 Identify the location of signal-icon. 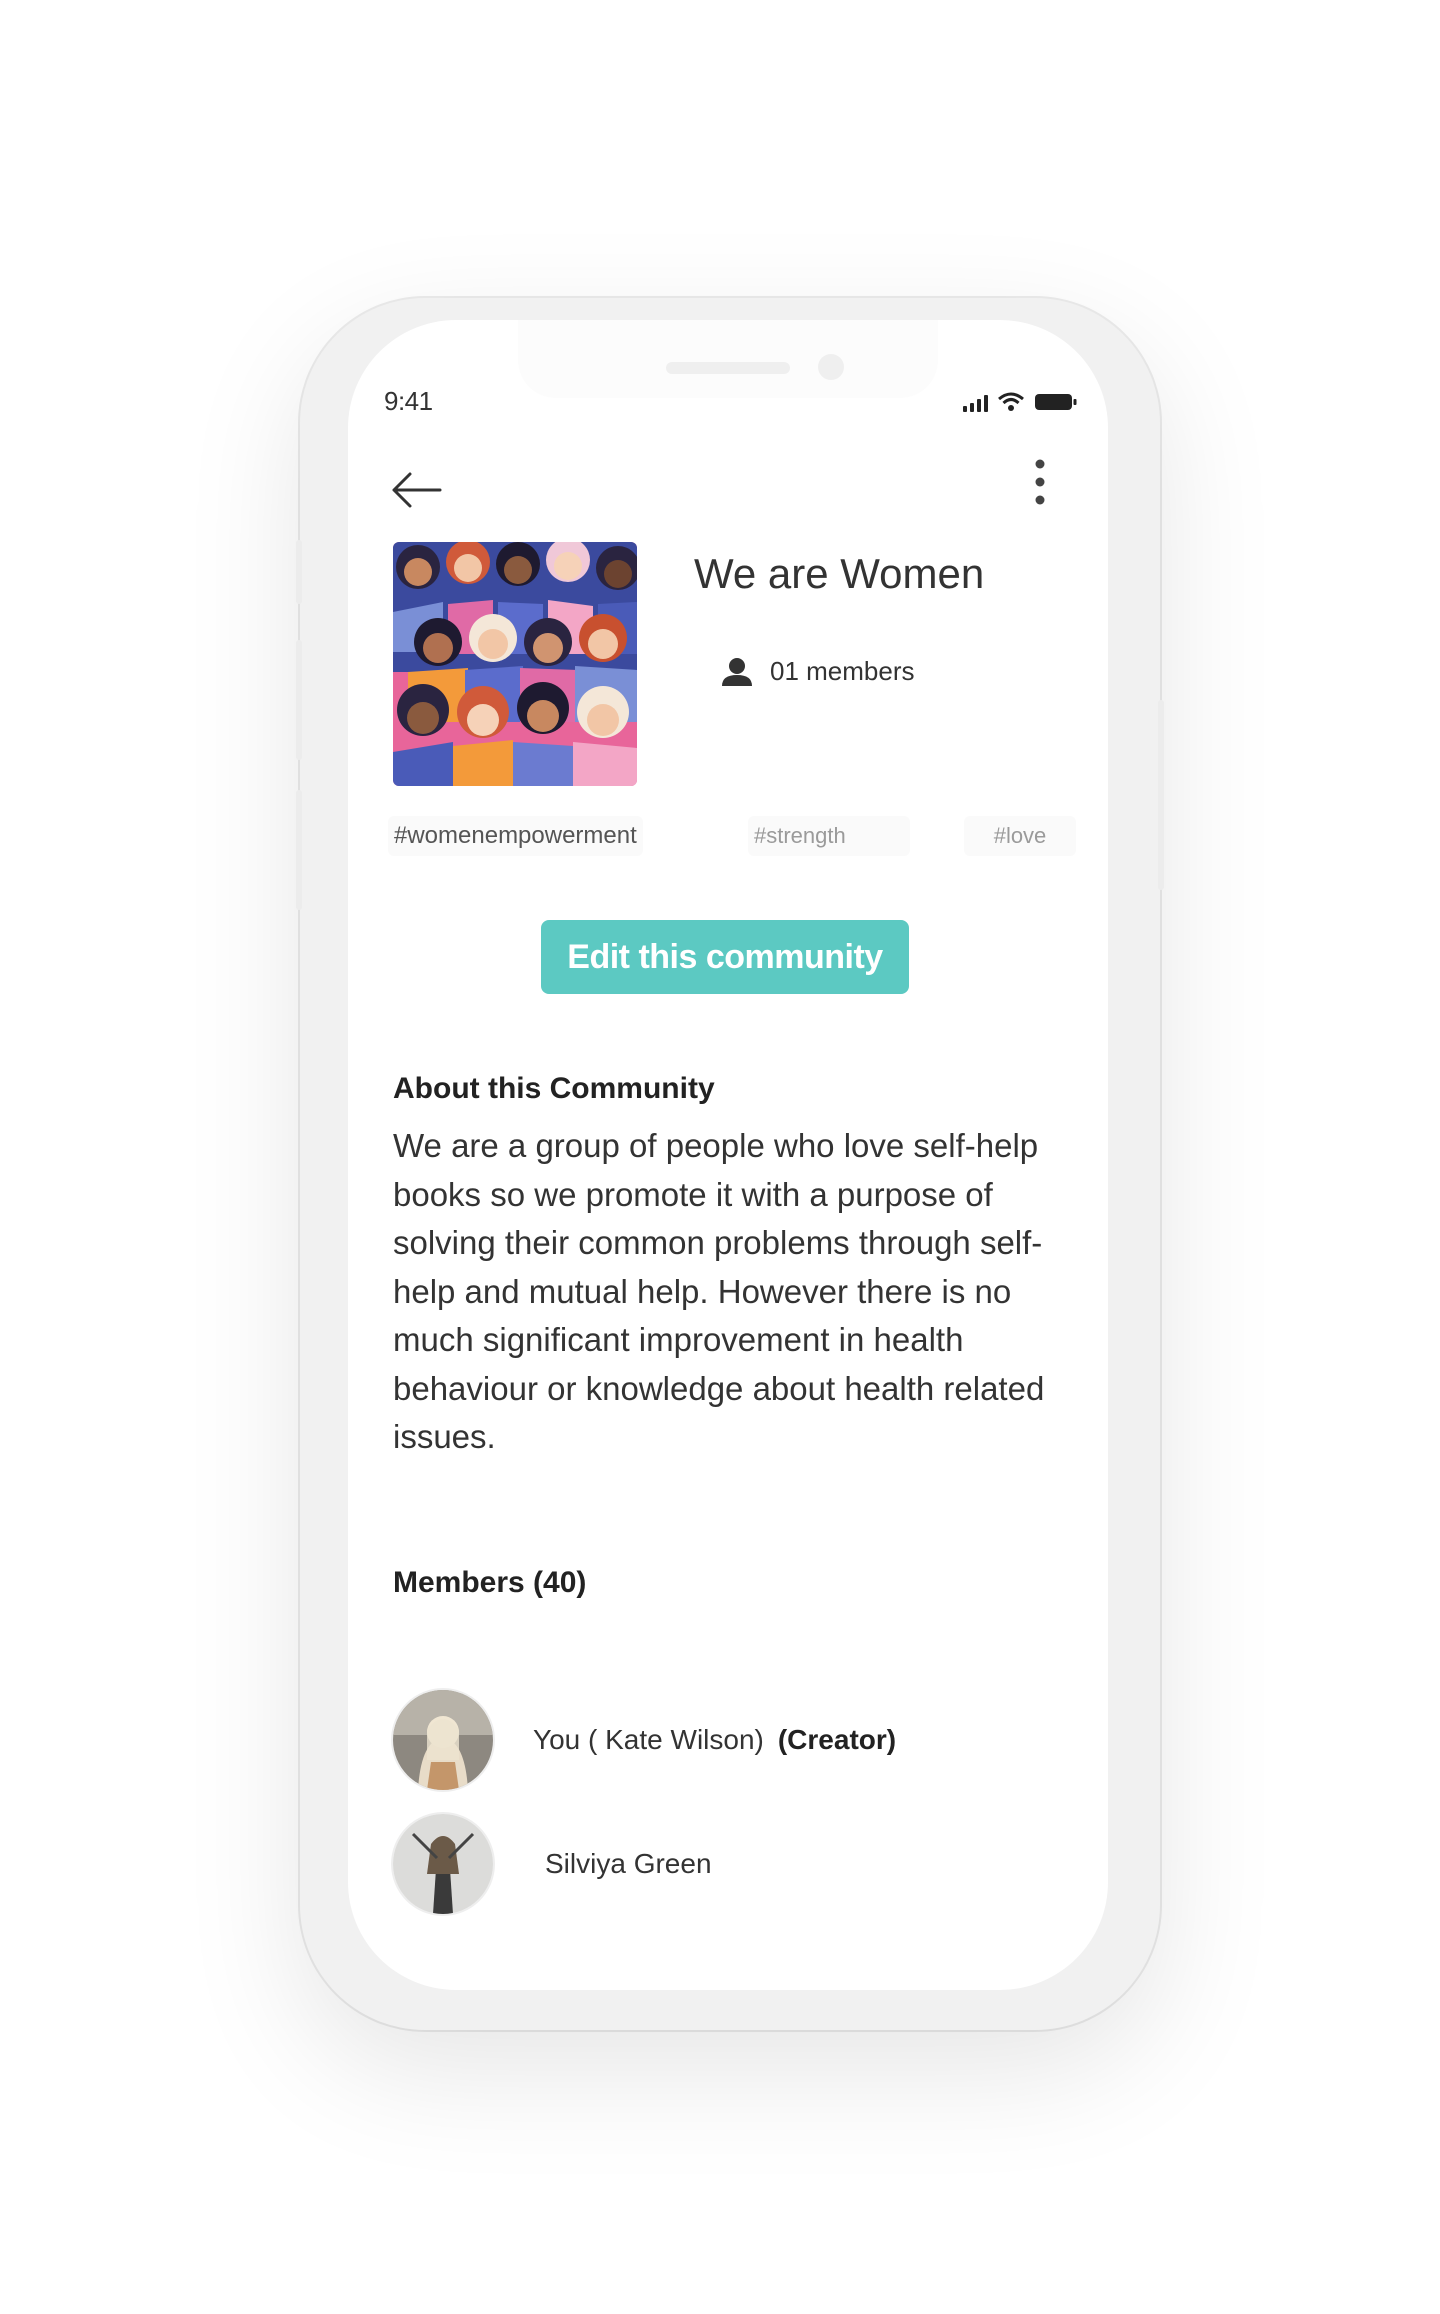
(975, 403).